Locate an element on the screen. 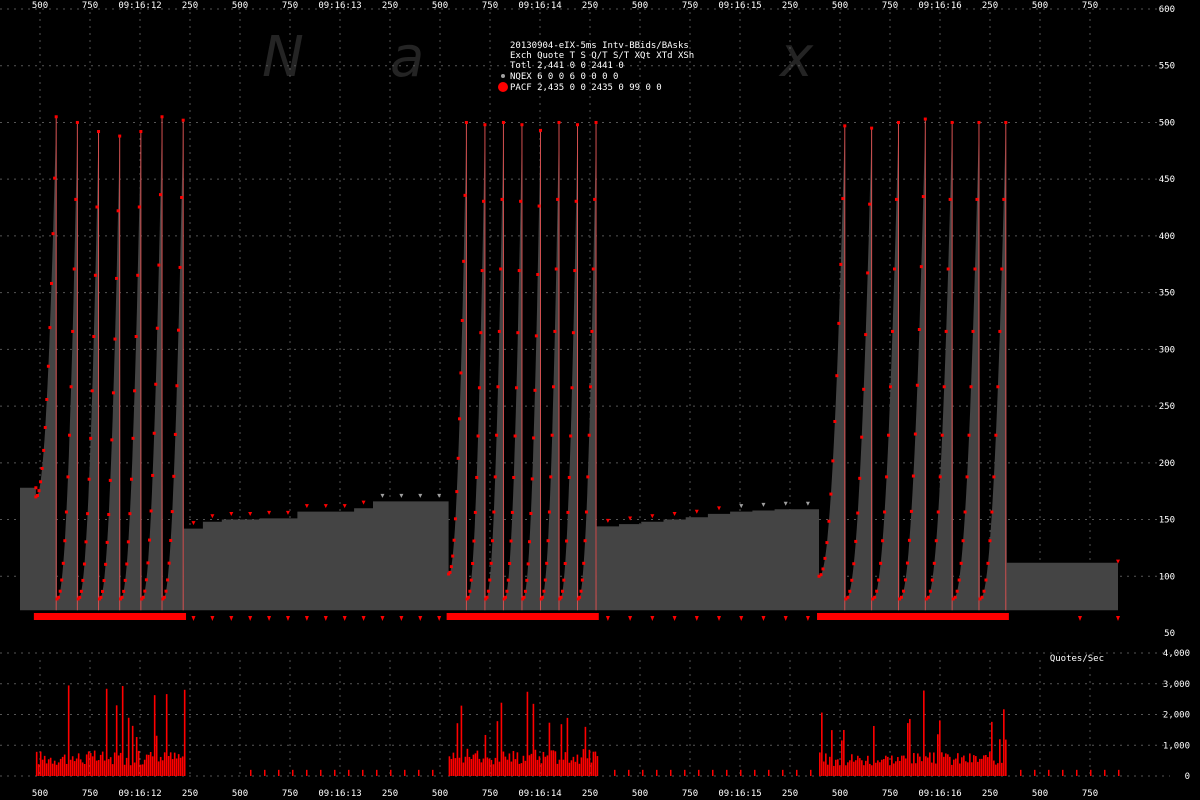  x-tick-label: 500 is located at coordinates (40, 794).